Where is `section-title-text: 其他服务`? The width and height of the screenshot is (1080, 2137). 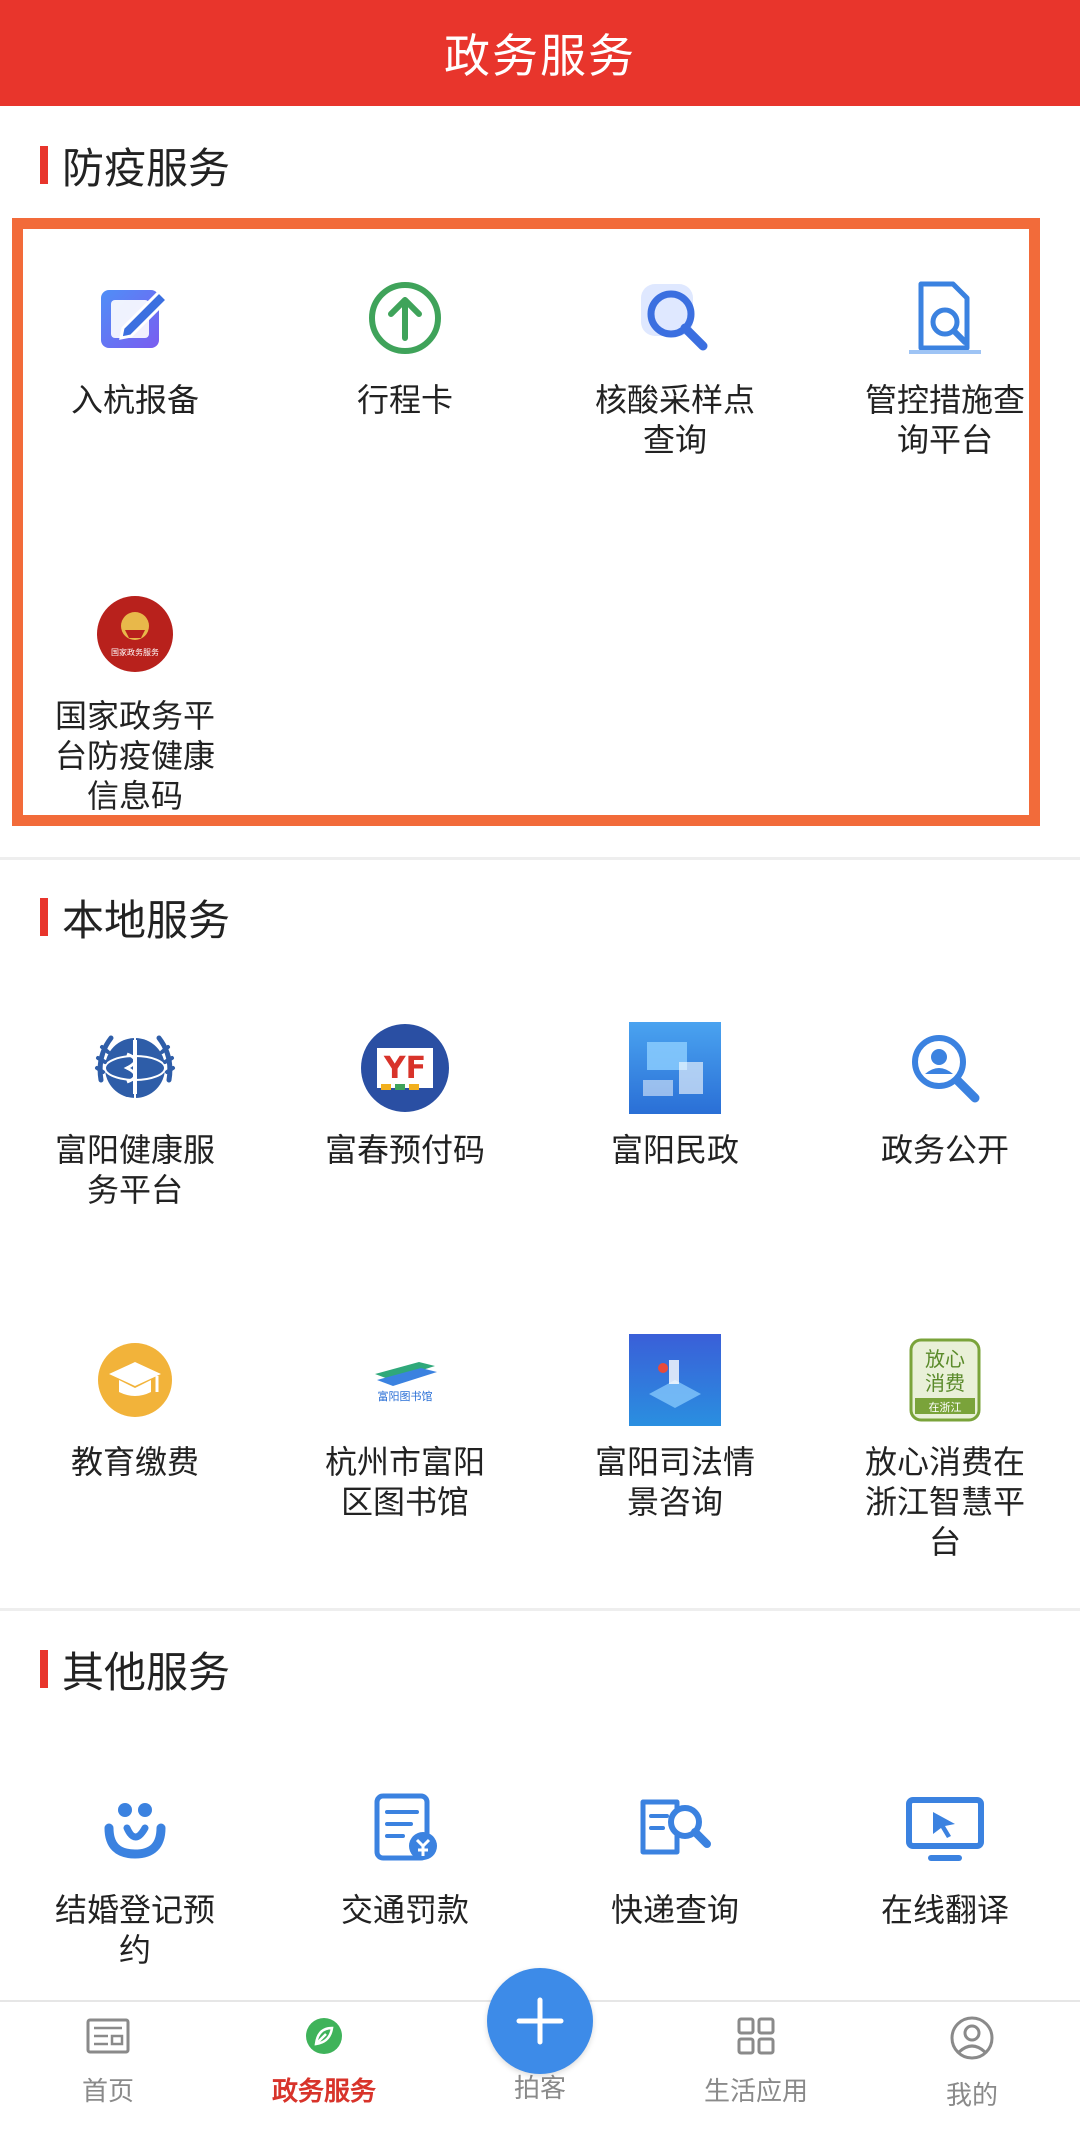 section-title-text: 其他服务 is located at coordinates (146, 1672).